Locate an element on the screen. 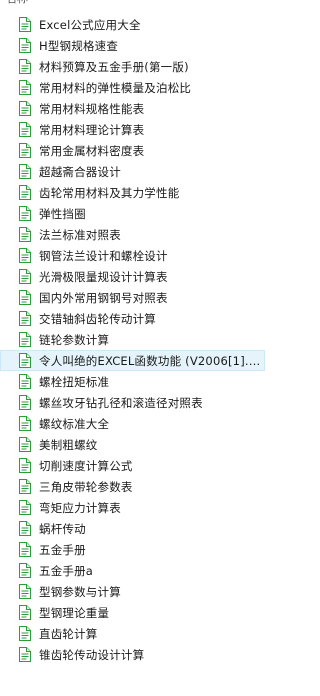 The height and width of the screenshot is (696, 320). list-item: H型钢规格速查 is located at coordinates (132, 45).